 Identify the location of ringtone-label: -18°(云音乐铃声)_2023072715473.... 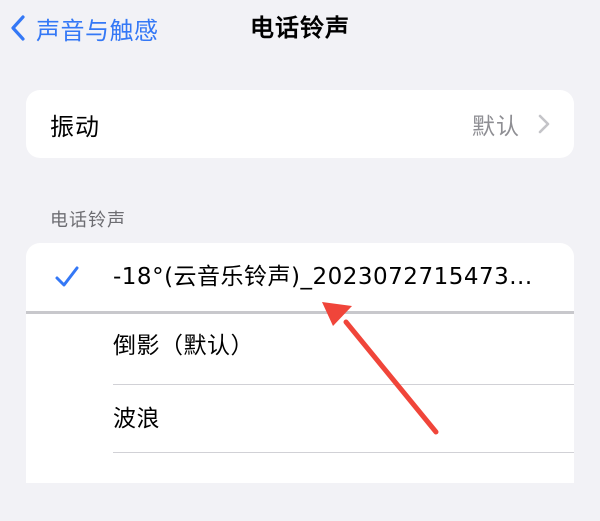
(323, 277).